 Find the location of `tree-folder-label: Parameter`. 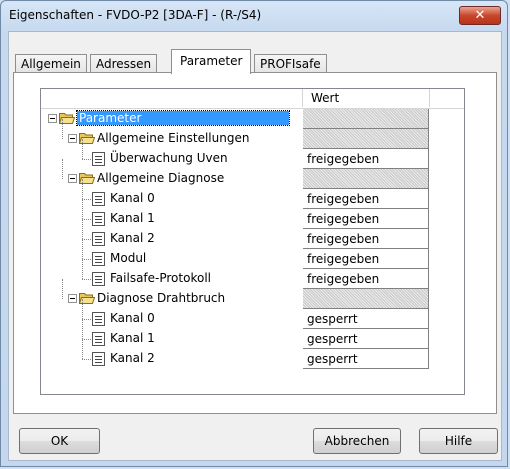

tree-folder-label: Parameter is located at coordinates (183, 118).